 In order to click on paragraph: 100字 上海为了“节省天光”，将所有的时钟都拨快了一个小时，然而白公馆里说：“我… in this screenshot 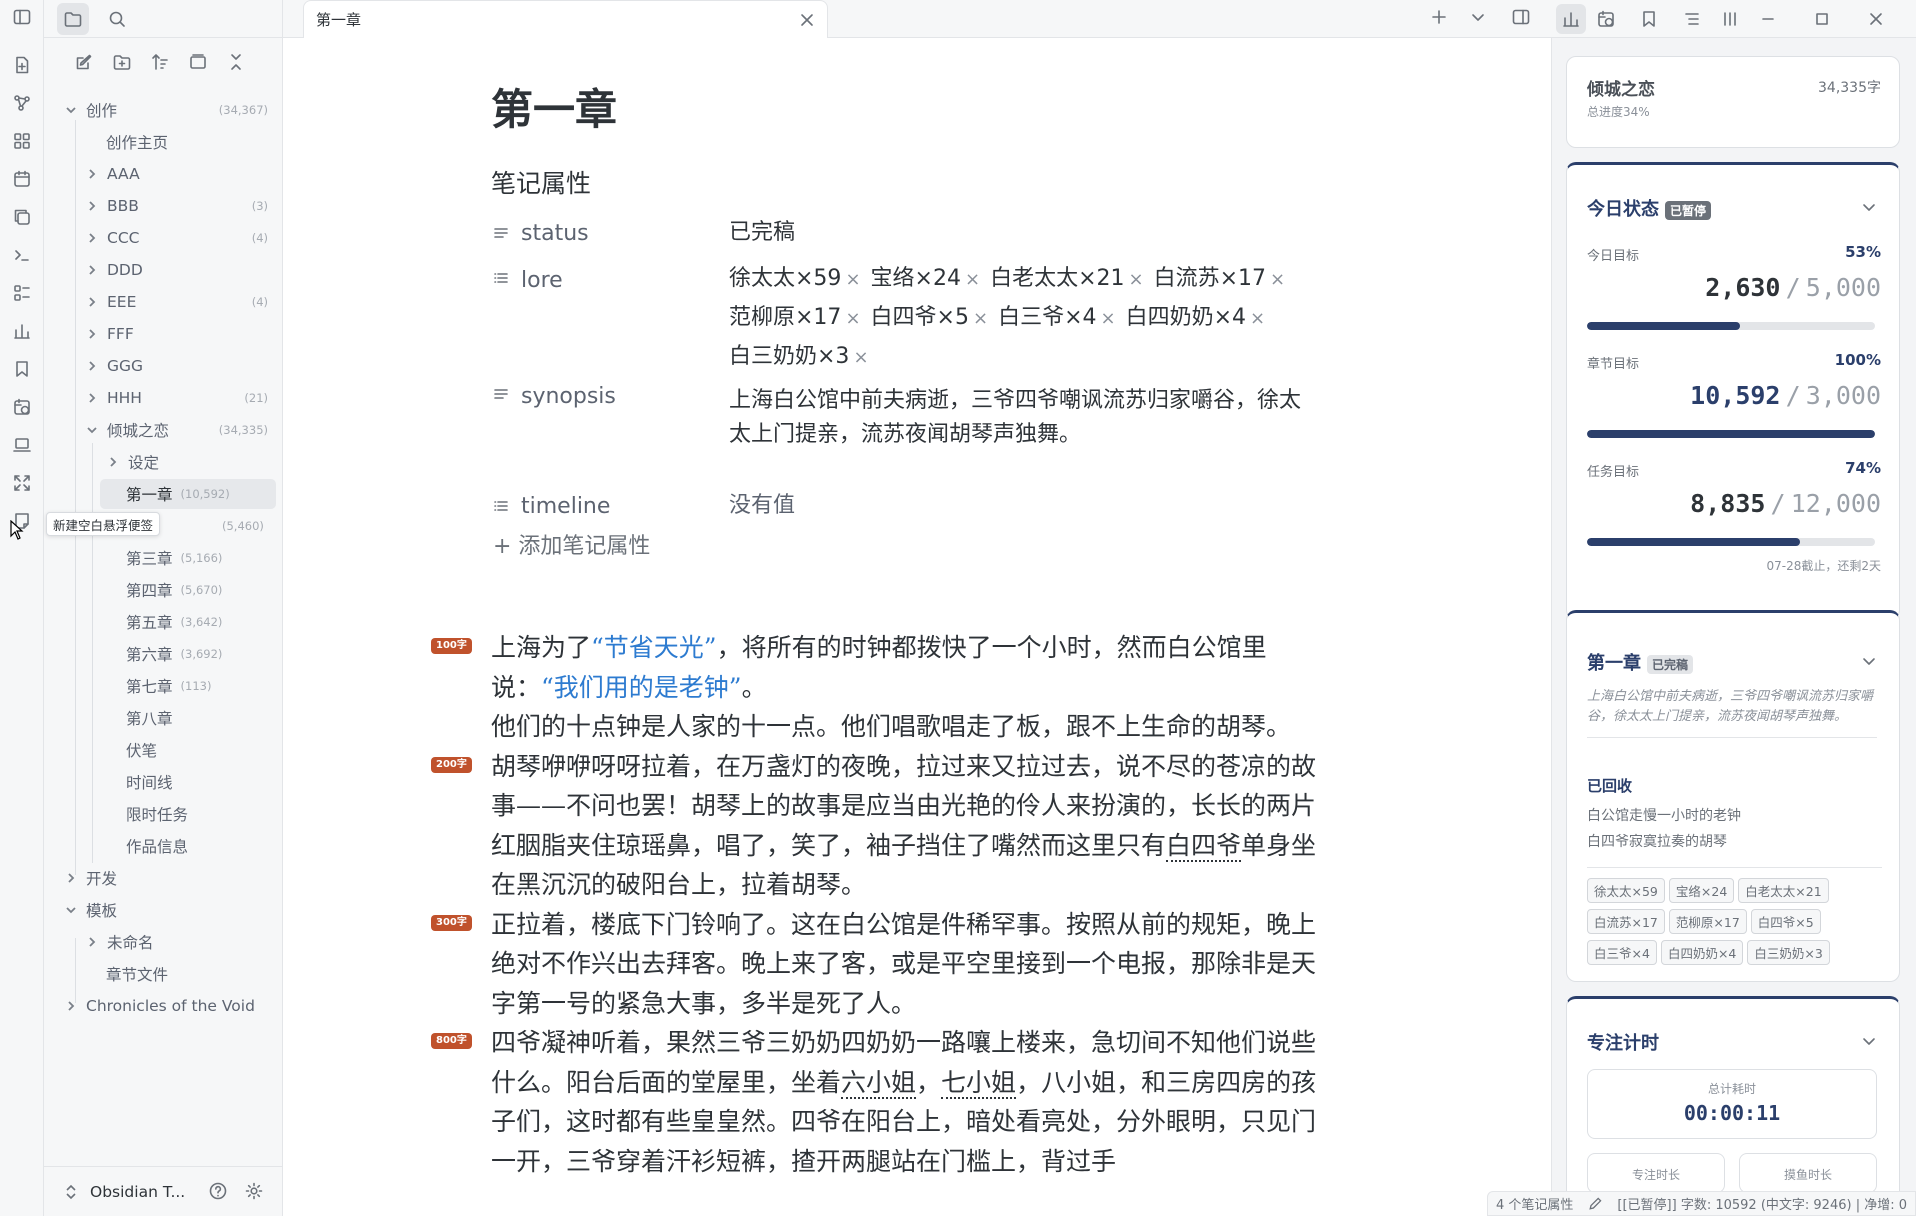, I will do `click(881, 667)`.